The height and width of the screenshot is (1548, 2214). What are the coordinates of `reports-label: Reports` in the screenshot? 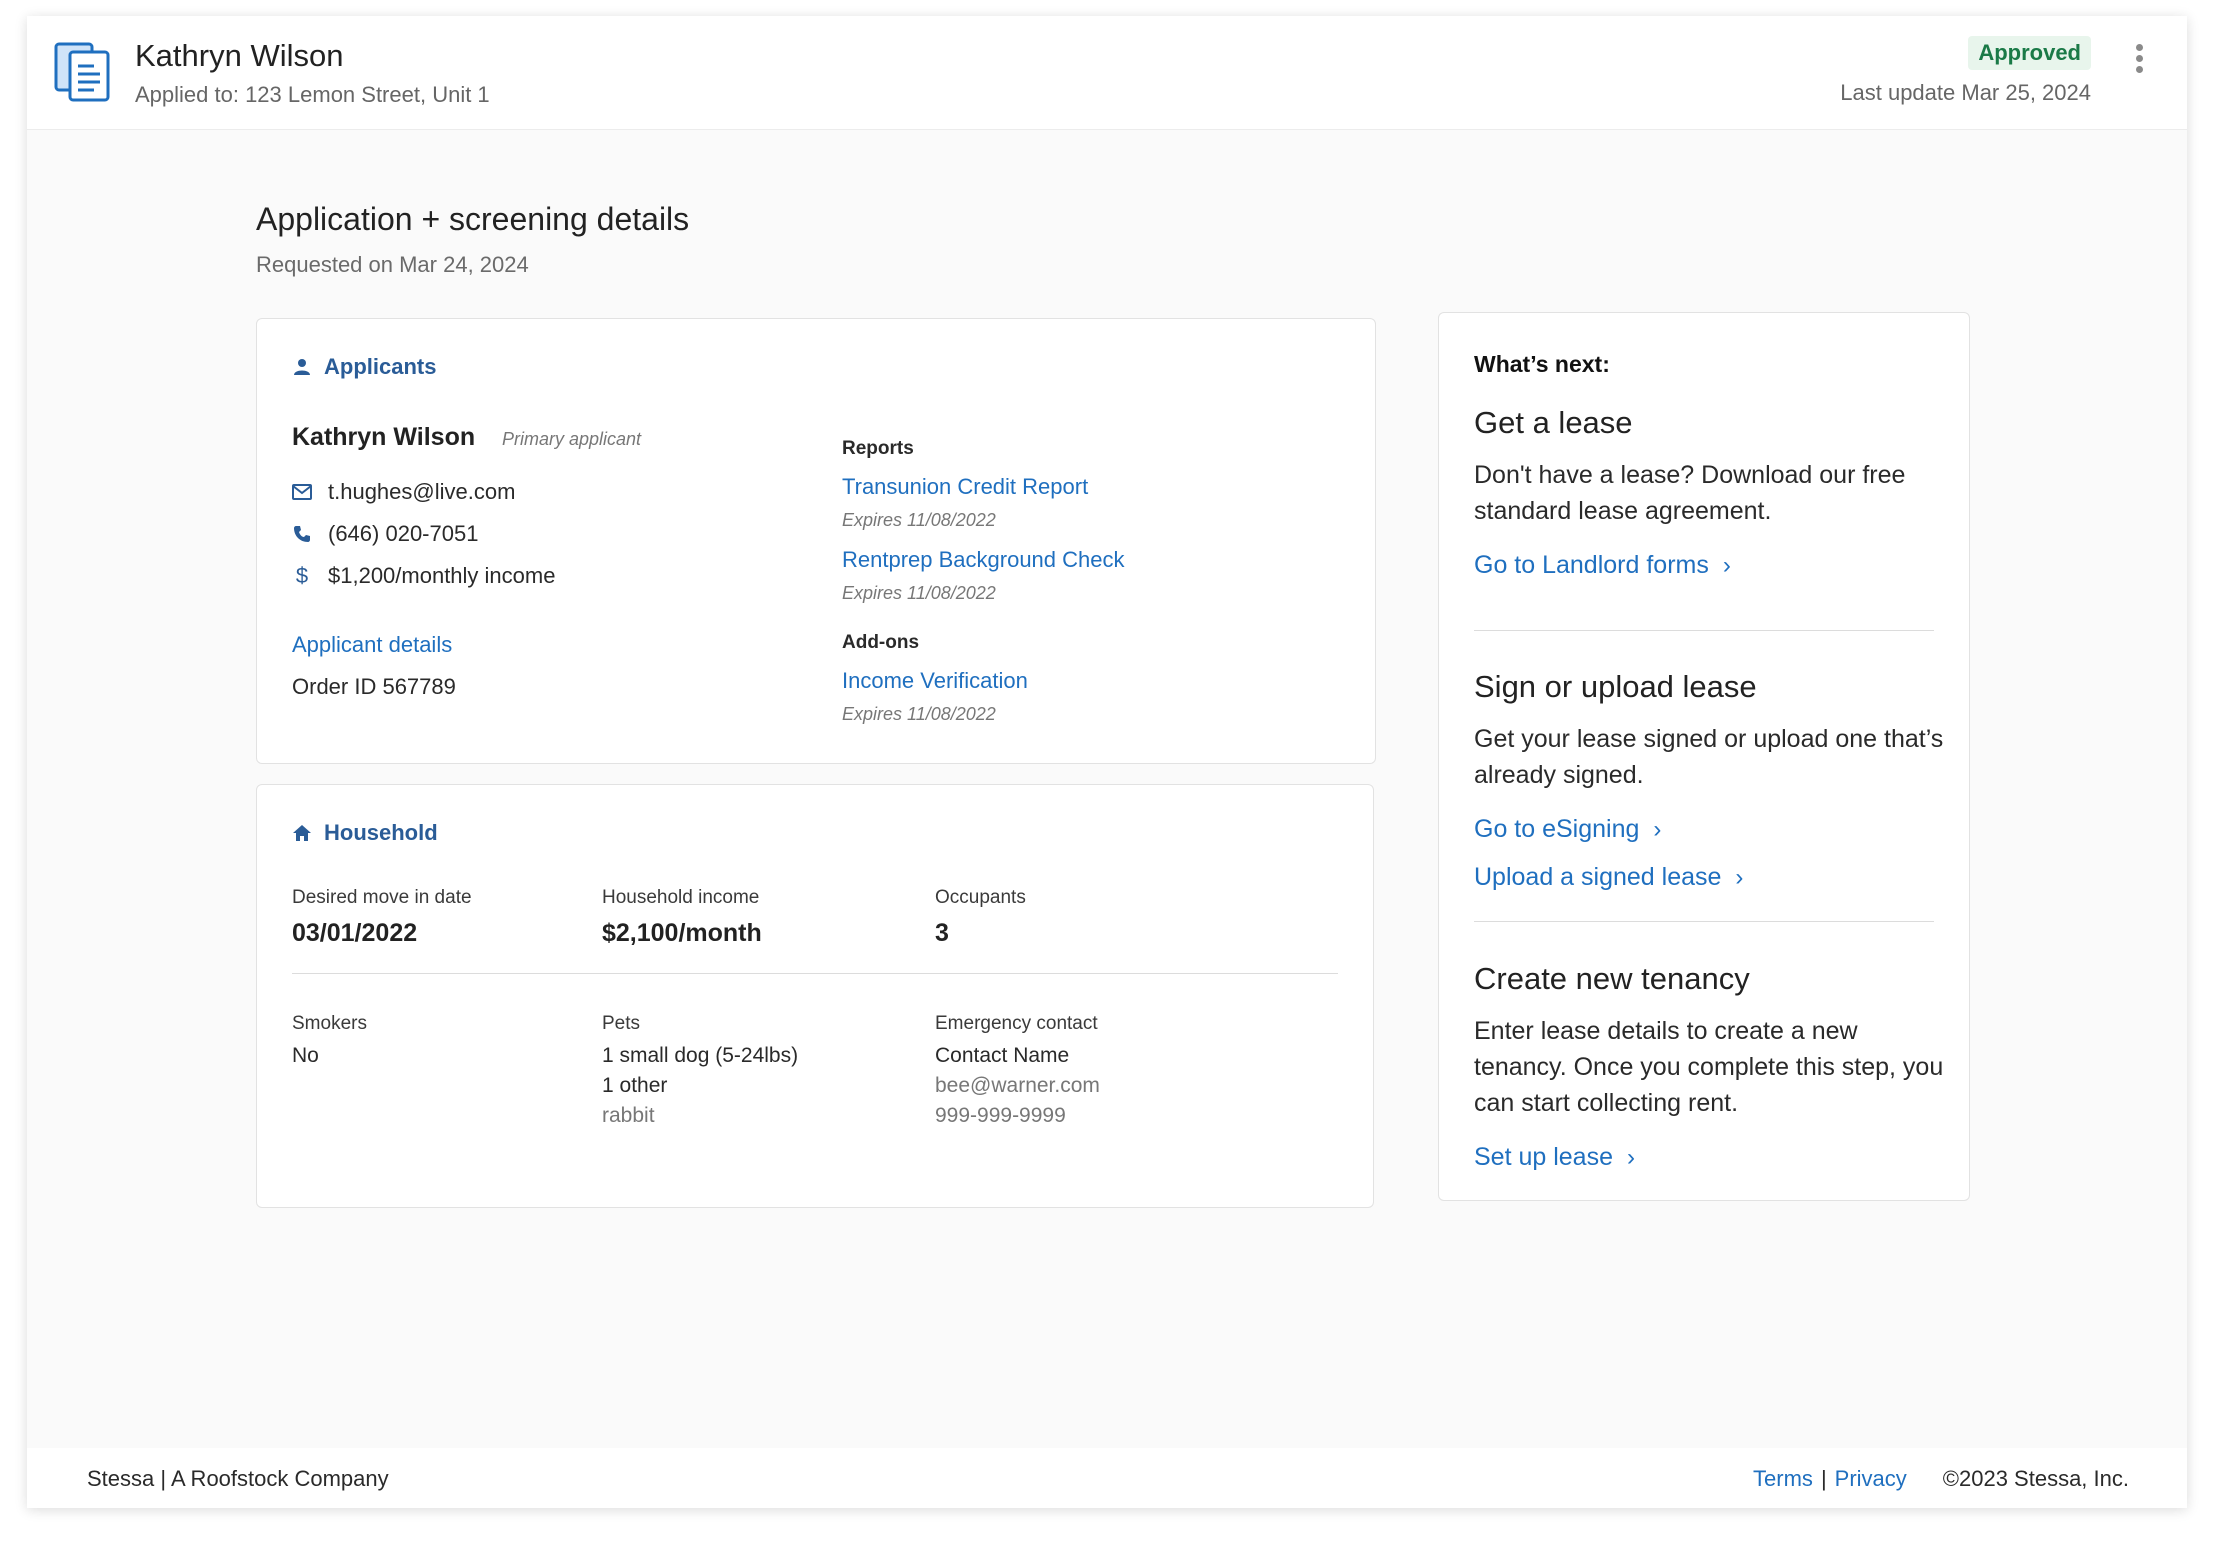 It's located at (878, 448).